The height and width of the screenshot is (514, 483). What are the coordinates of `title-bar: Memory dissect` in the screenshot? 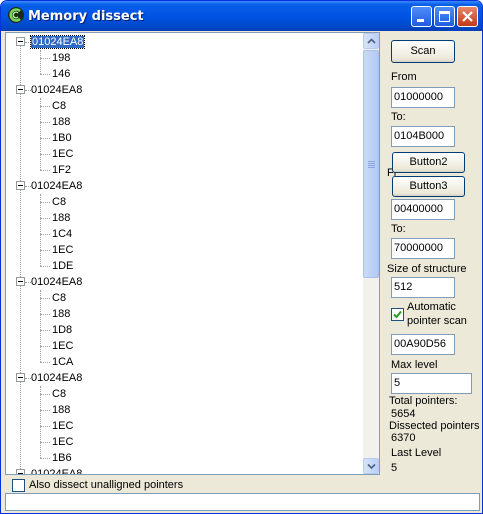 It's located at (241, 16).